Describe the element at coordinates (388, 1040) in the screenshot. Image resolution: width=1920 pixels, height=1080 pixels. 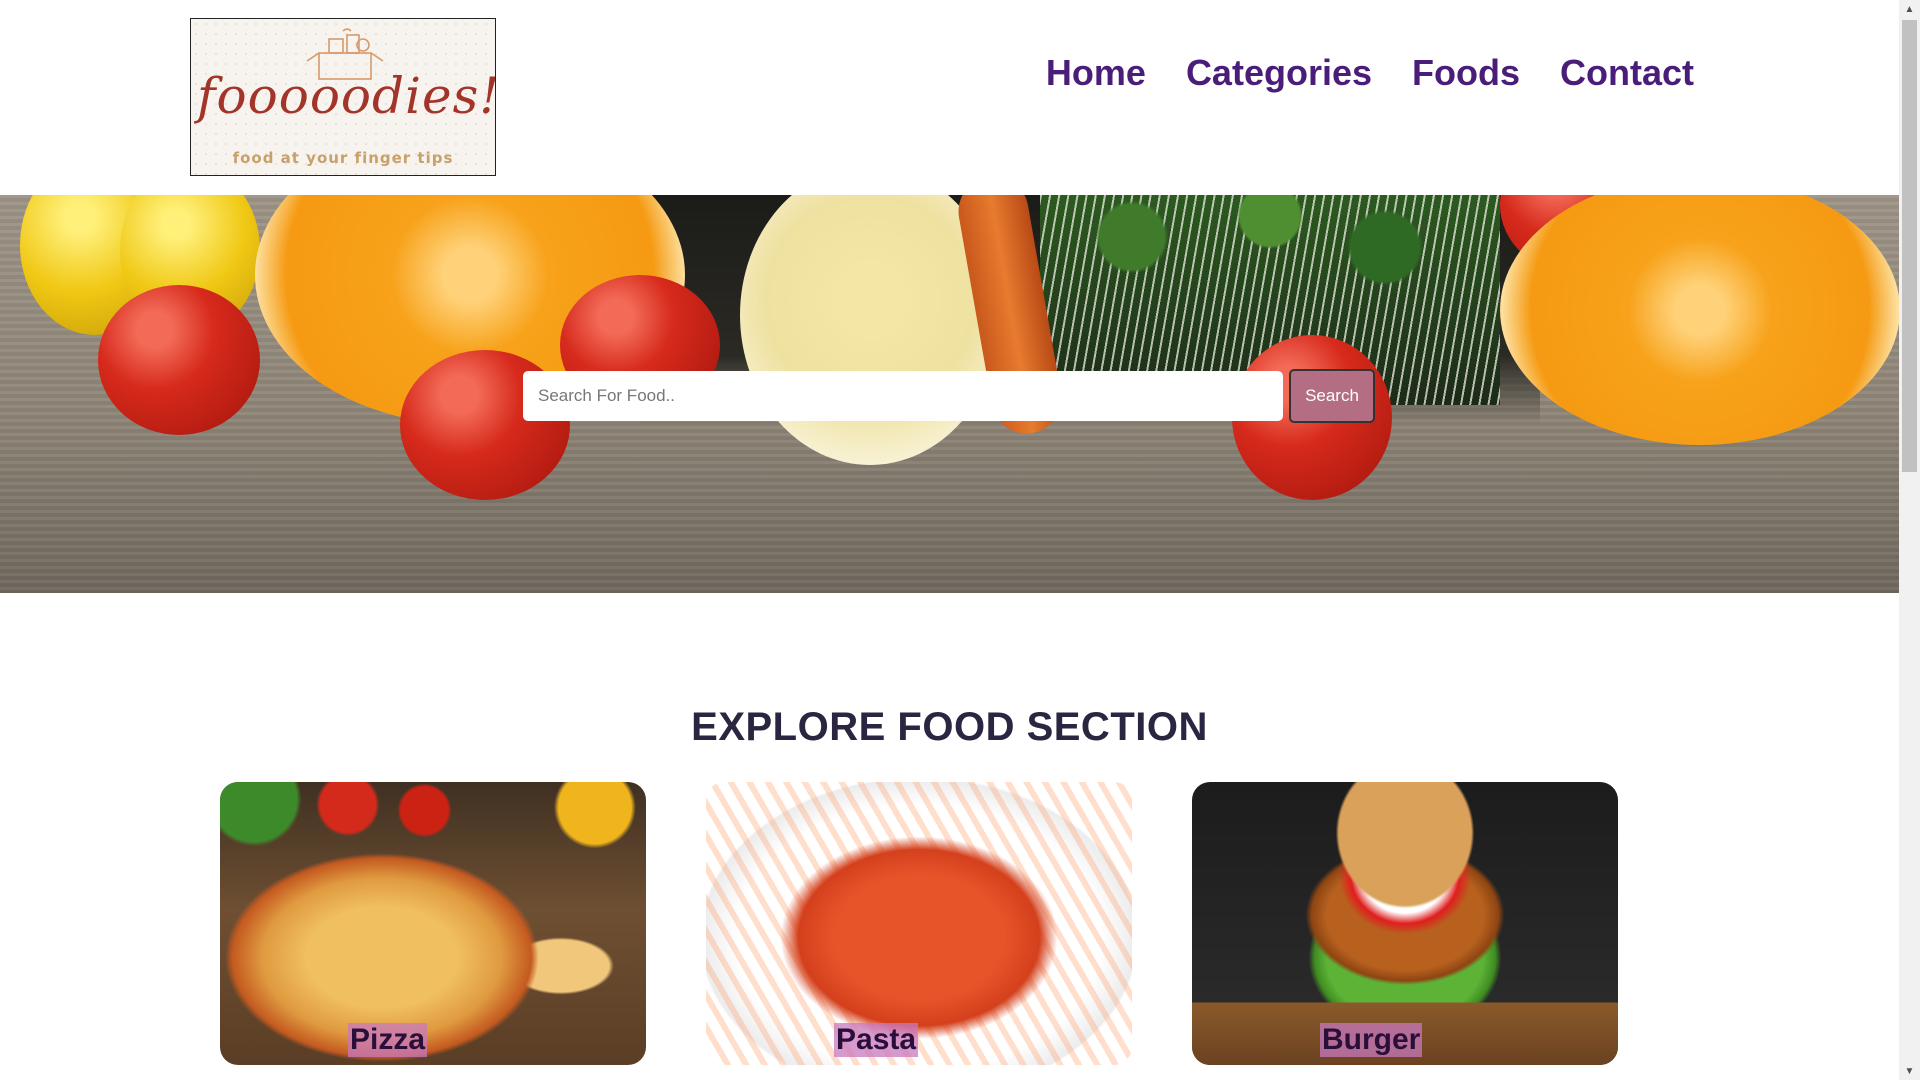
I see `card-label: Pizza` at that location.